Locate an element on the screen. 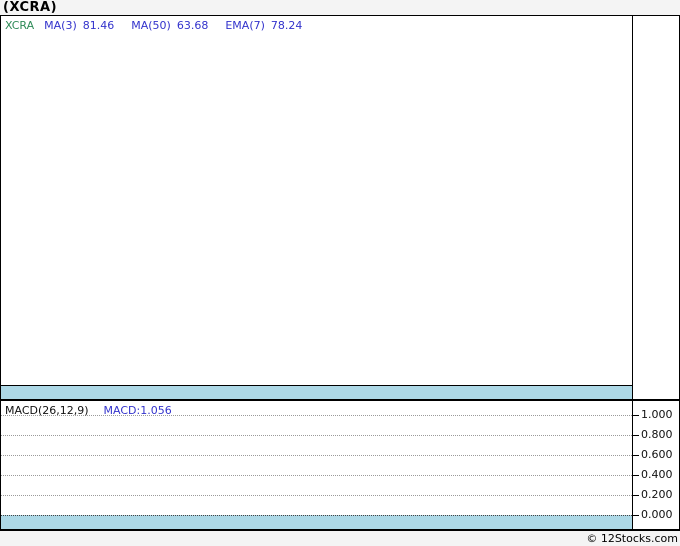  tick-label: 0.600 is located at coordinates (657, 454).